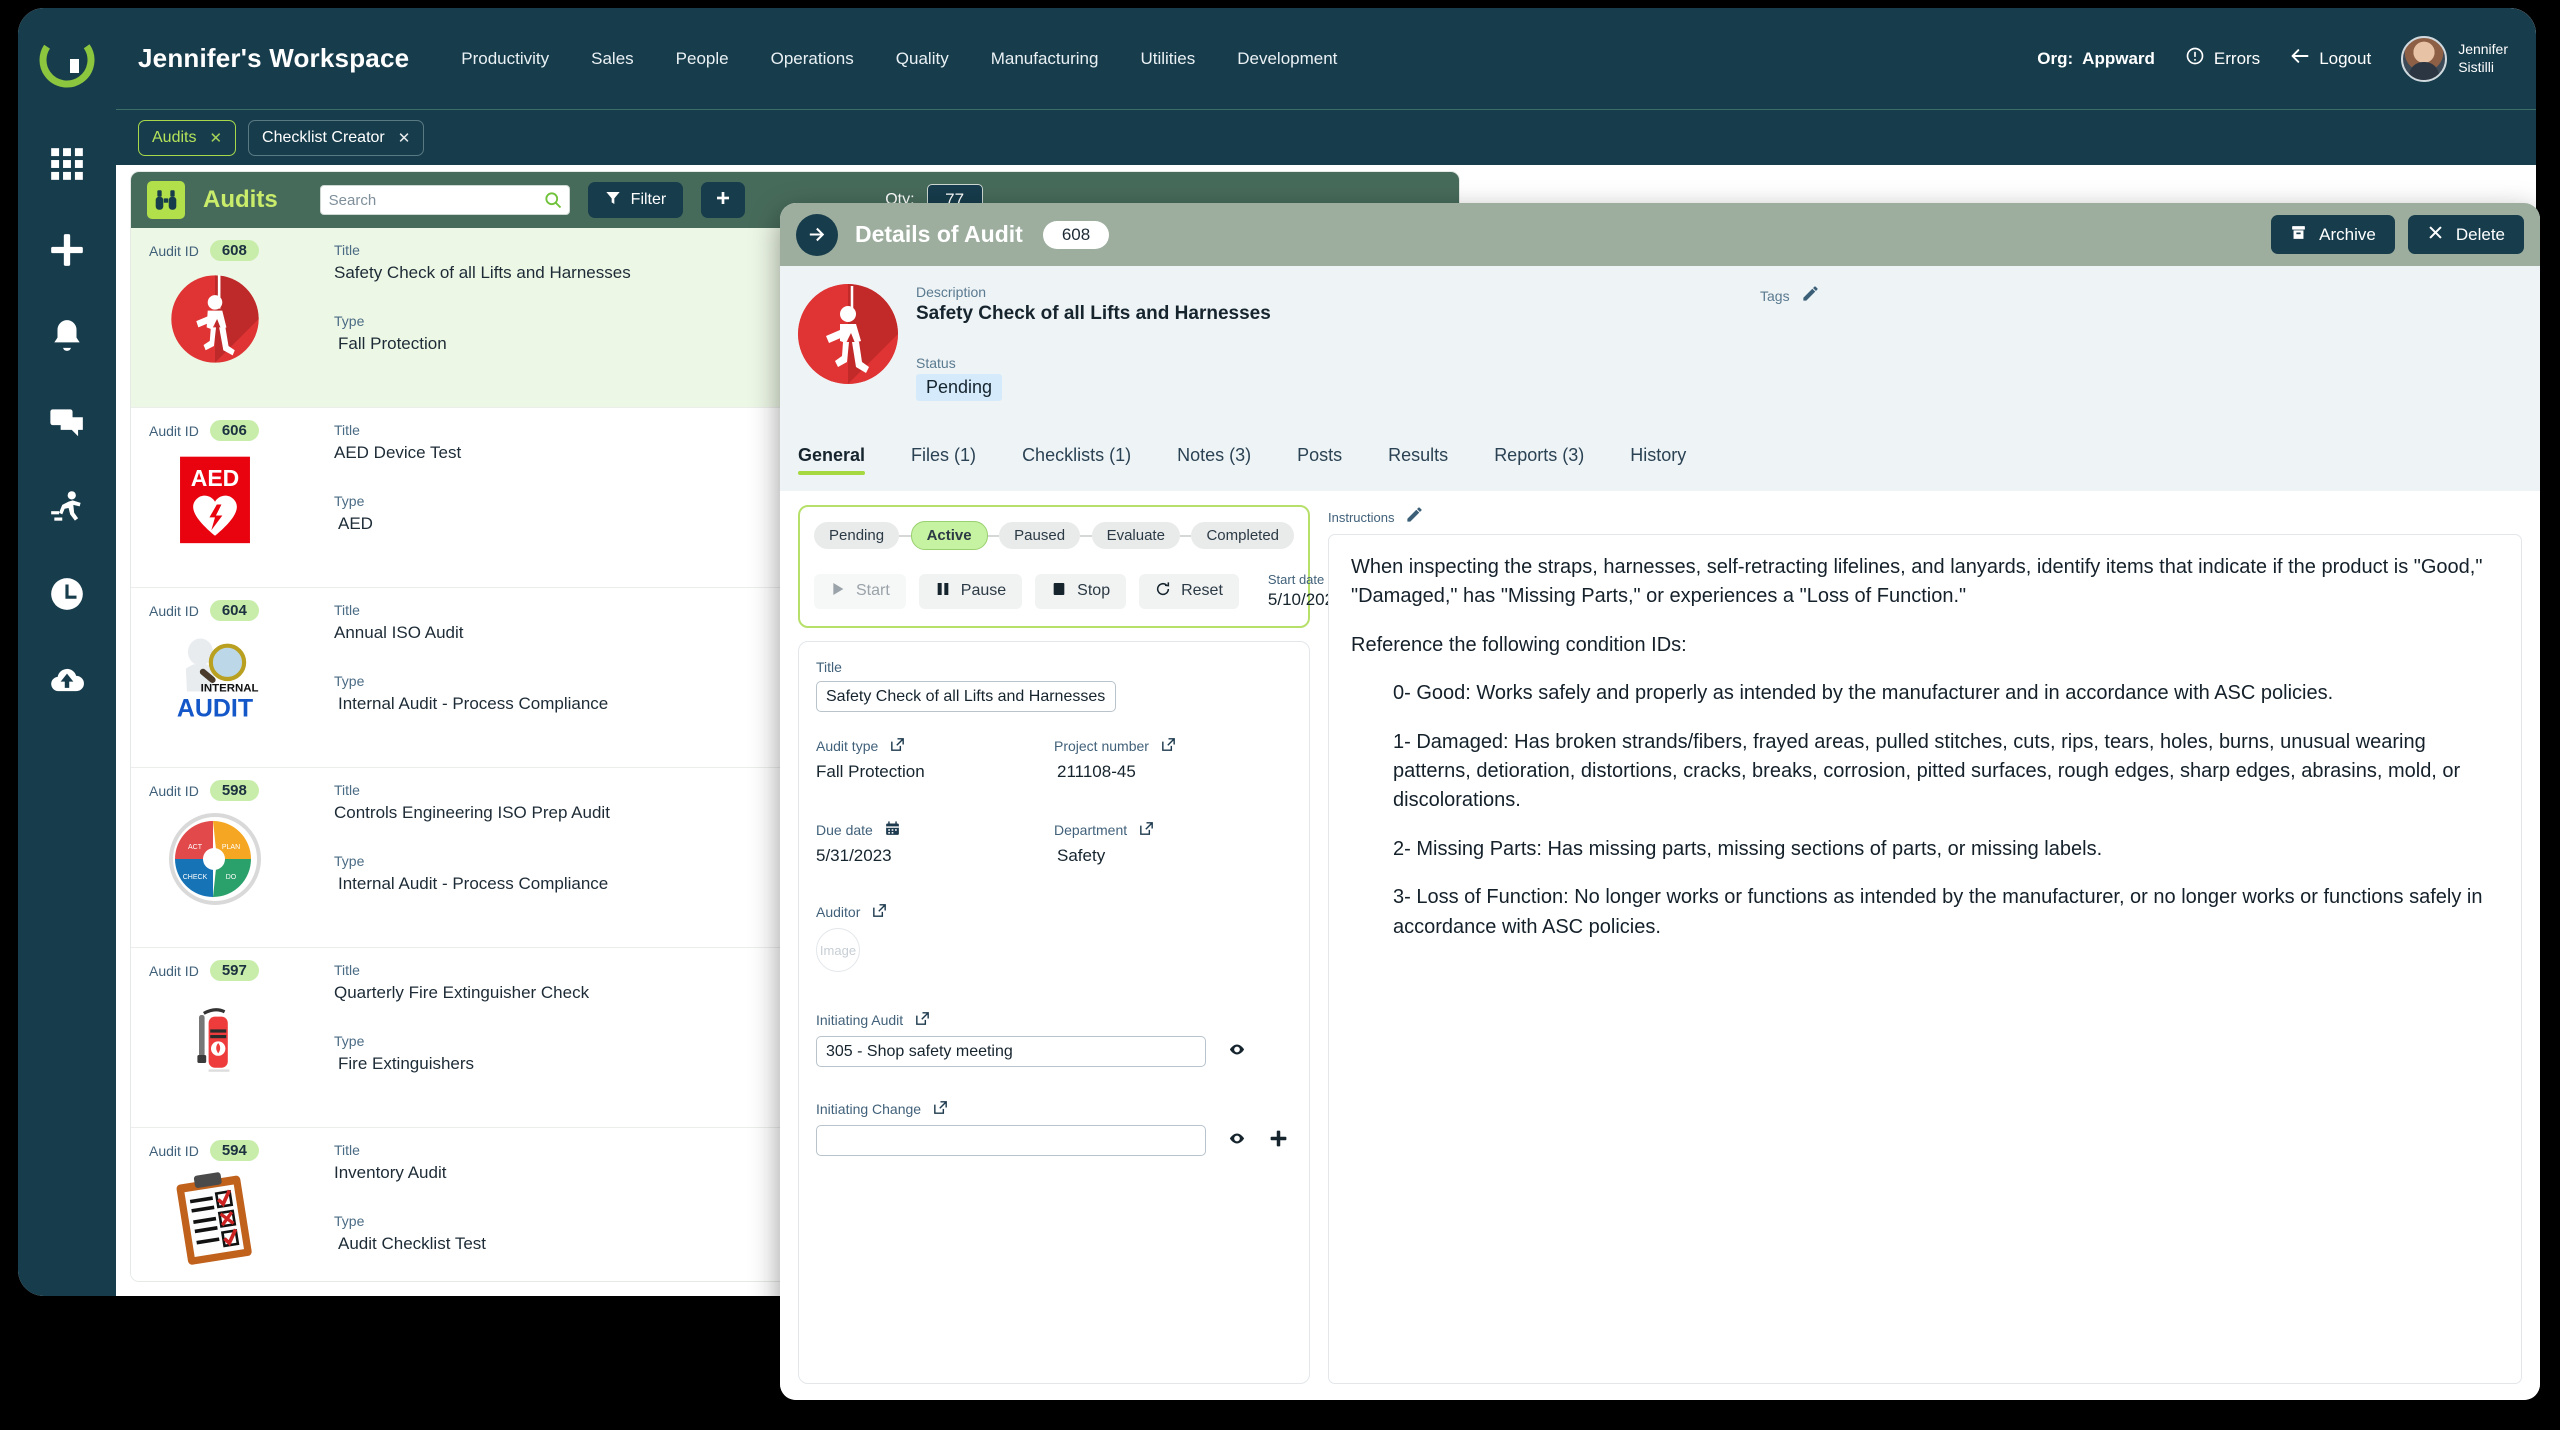  What do you see at coordinates (943, 458) in the screenshot?
I see `tab-files: Files (1)` at bounding box center [943, 458].